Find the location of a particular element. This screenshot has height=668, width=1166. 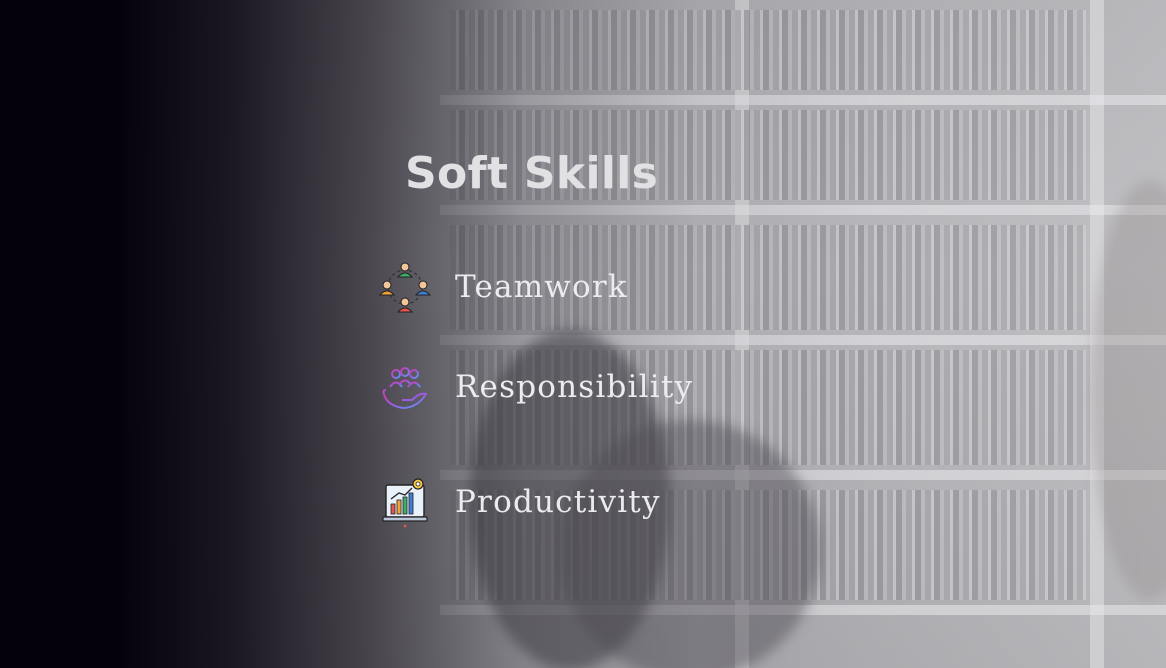

slide-title: Soft Skills is located at coordinates (532, 173).